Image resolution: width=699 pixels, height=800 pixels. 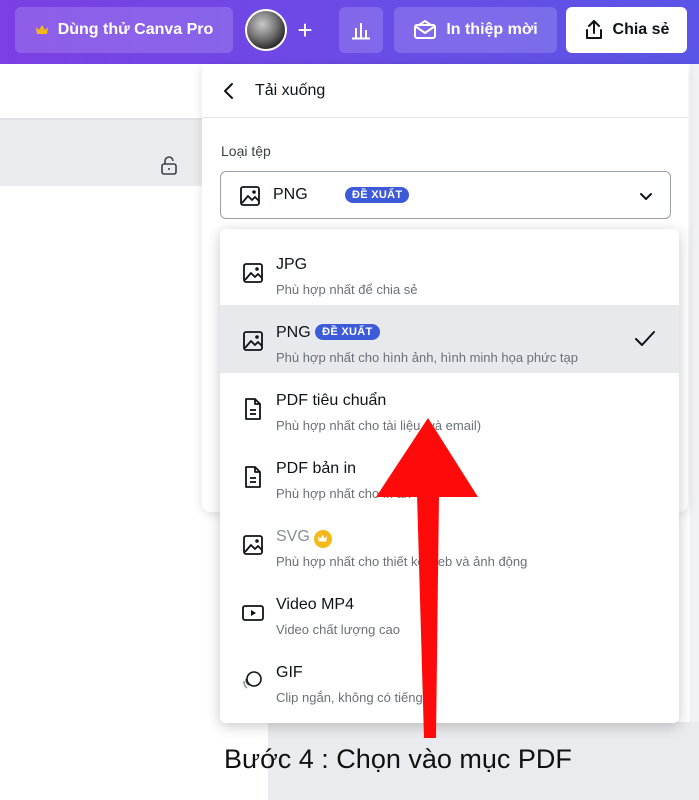 I want to click on try-canva-pro-label: Dùng thử Canva Pro, so click(x=135, y=29).